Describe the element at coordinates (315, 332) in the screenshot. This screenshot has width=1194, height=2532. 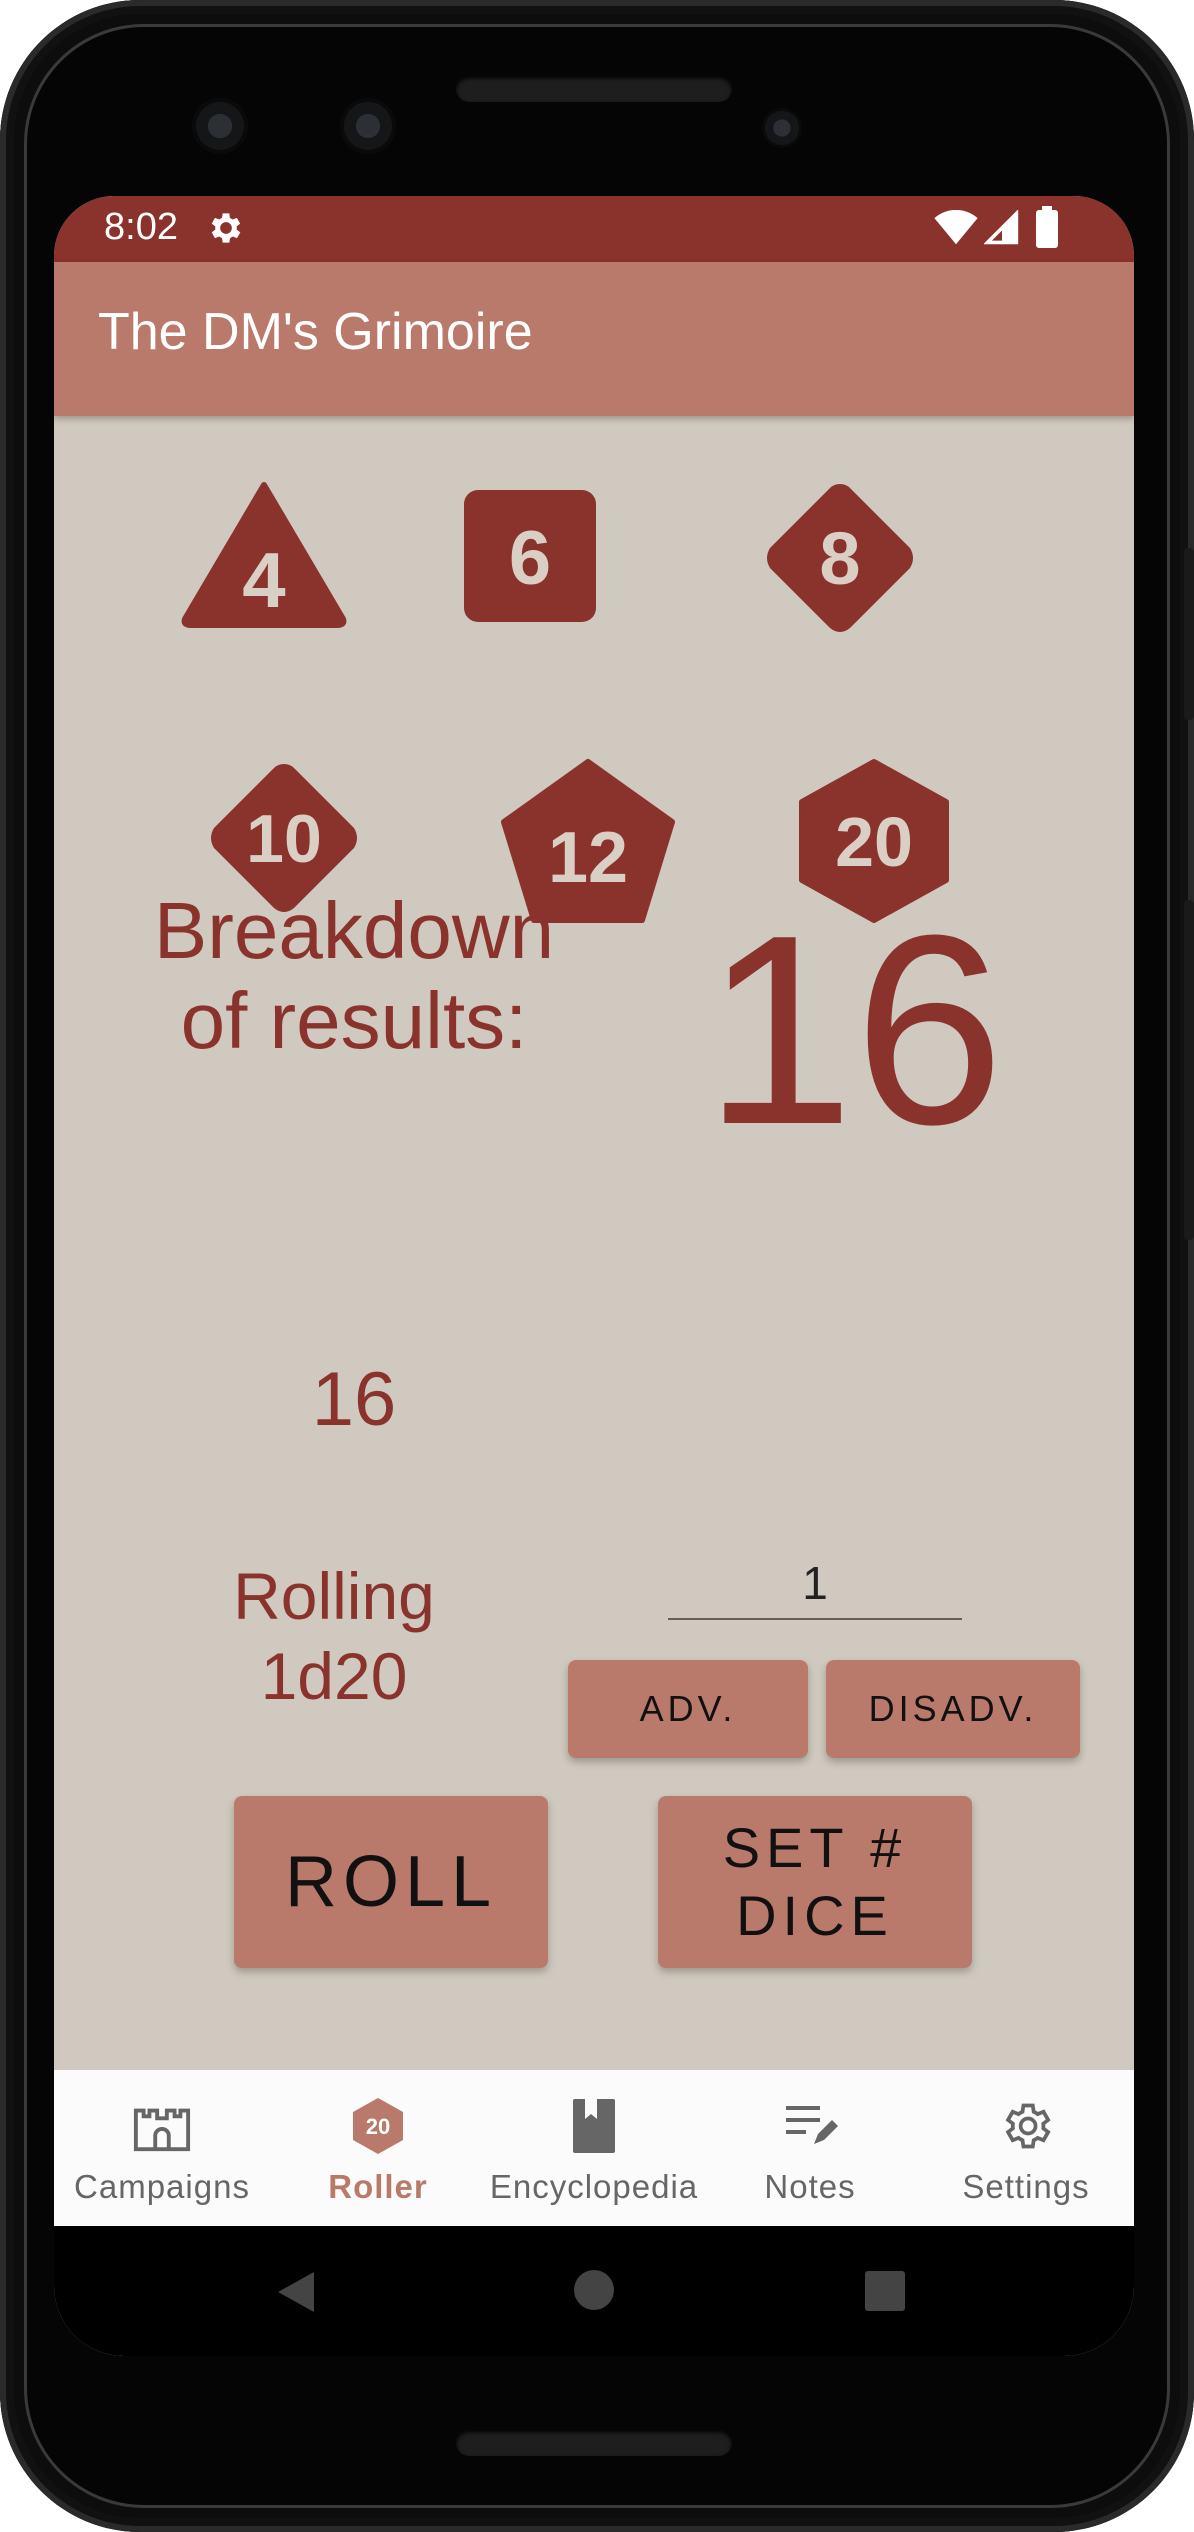
I see `app-title: The DM's Grimoire` at that location.